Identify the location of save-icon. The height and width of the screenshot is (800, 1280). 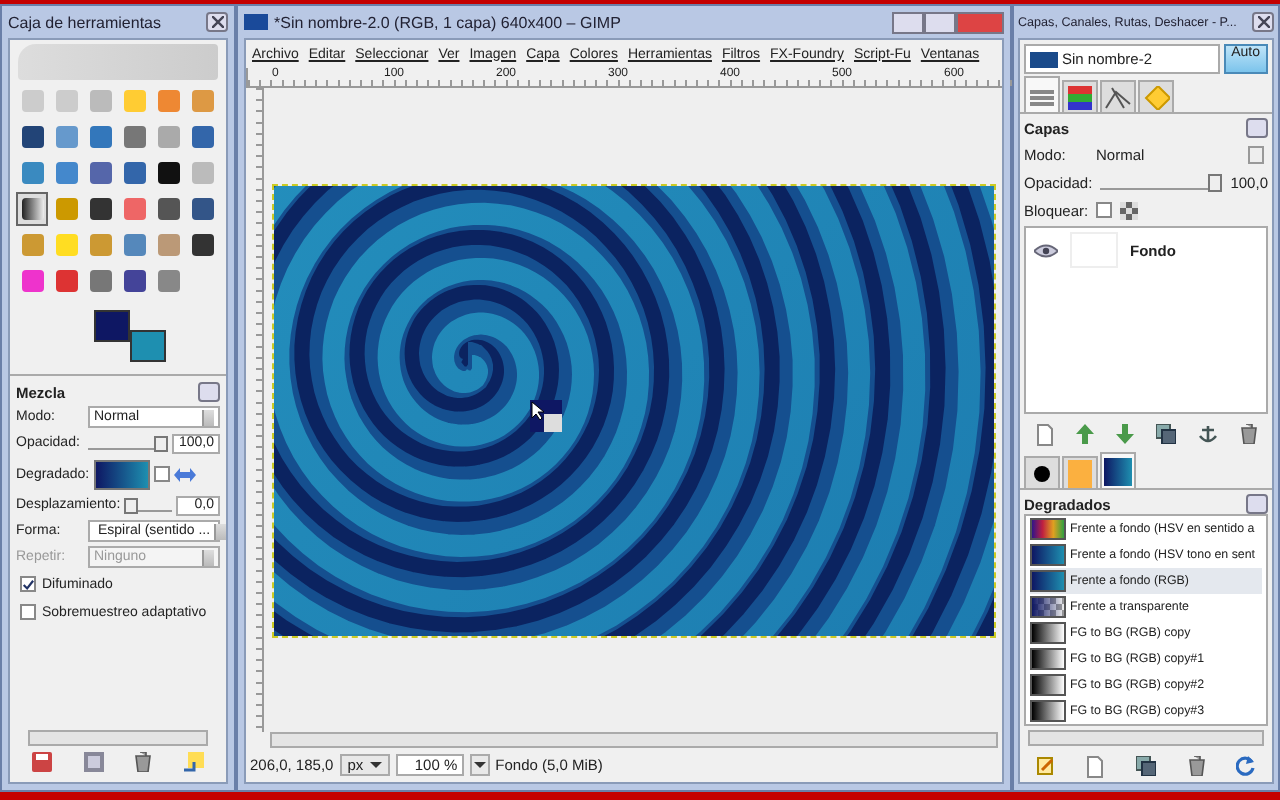
(41, 762).